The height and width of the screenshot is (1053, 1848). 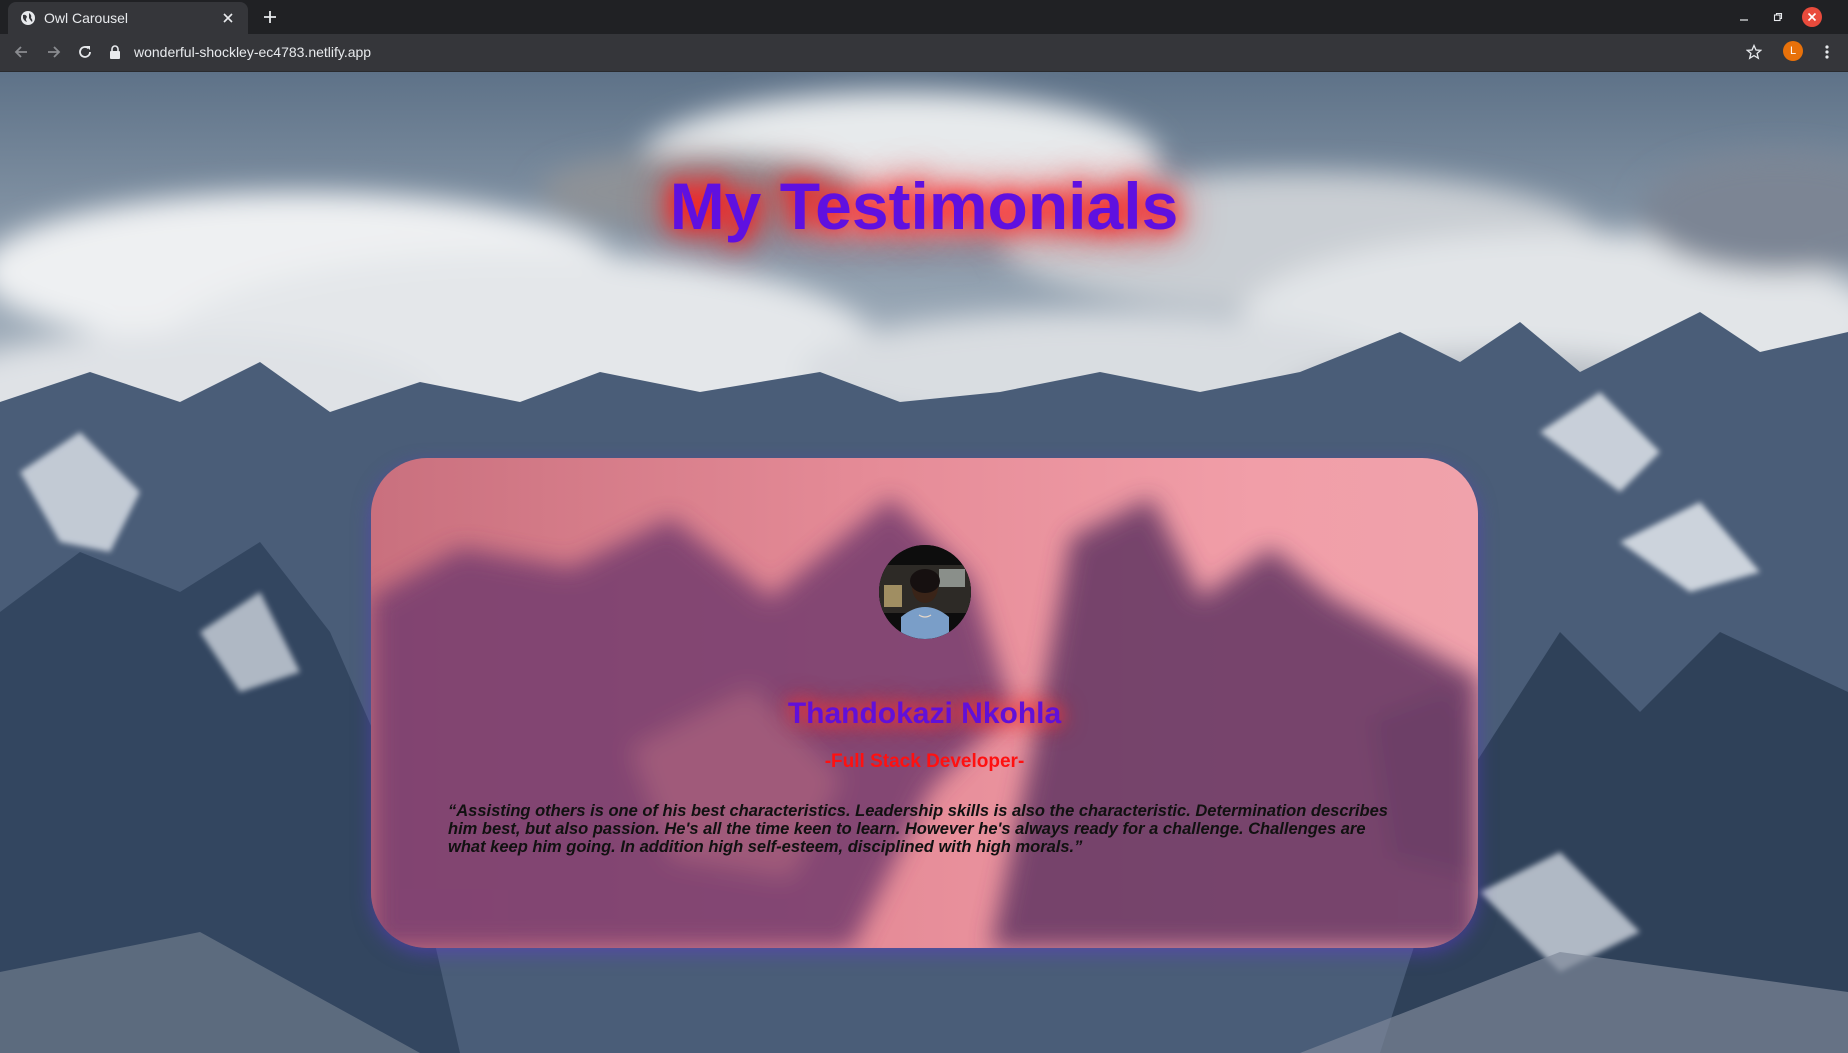 I want to click on testimonial-name: Thandokazi Nkohla, so click(x=924, y=713).